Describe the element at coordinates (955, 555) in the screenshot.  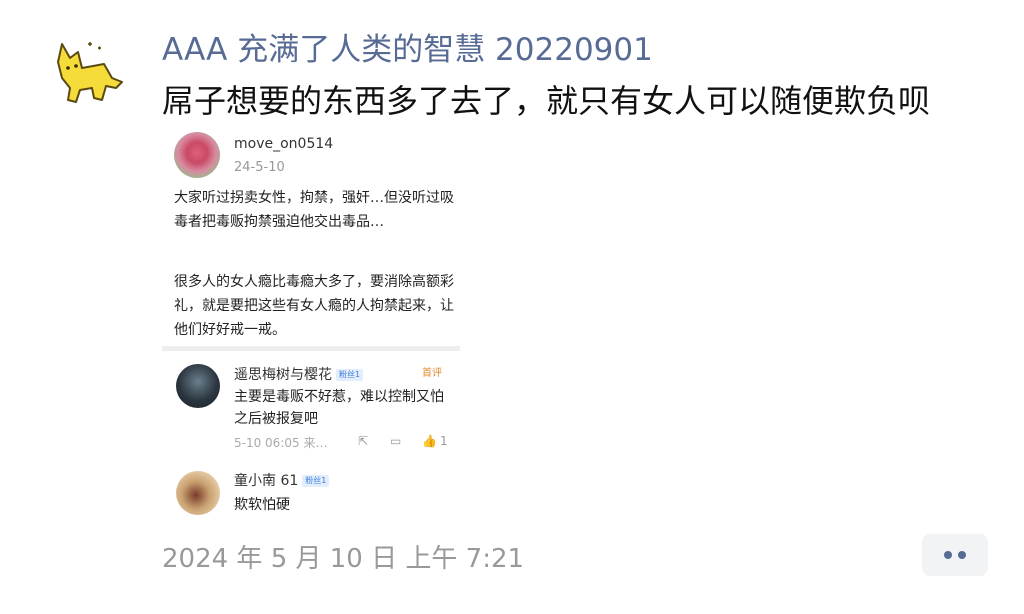
I see `more-button` at that location.